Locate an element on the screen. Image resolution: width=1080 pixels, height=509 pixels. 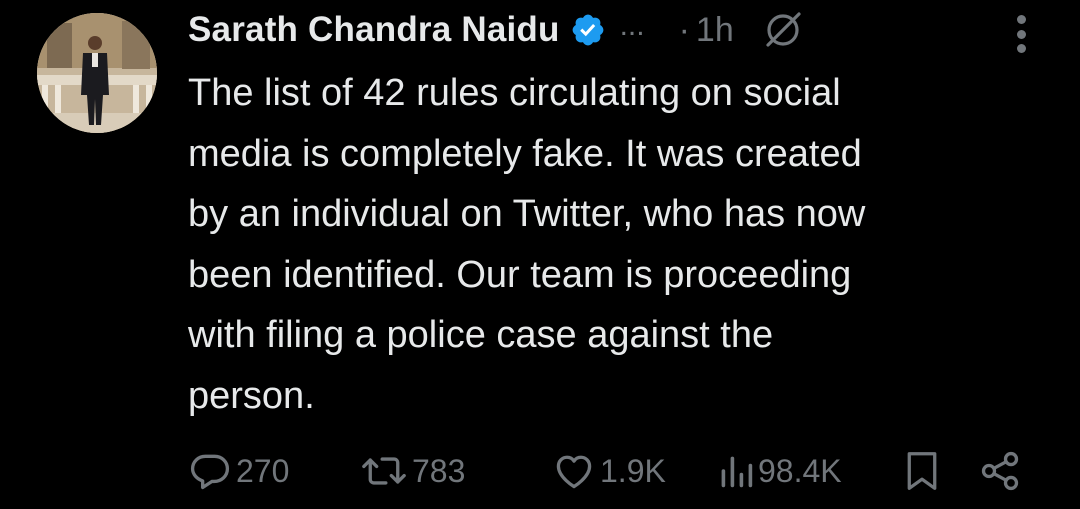
verified-badge-icon is located at coordinates (588, 30).